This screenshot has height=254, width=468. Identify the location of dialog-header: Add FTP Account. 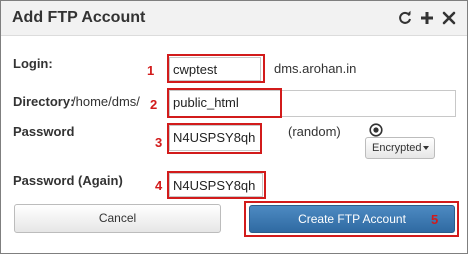
(234, 18).